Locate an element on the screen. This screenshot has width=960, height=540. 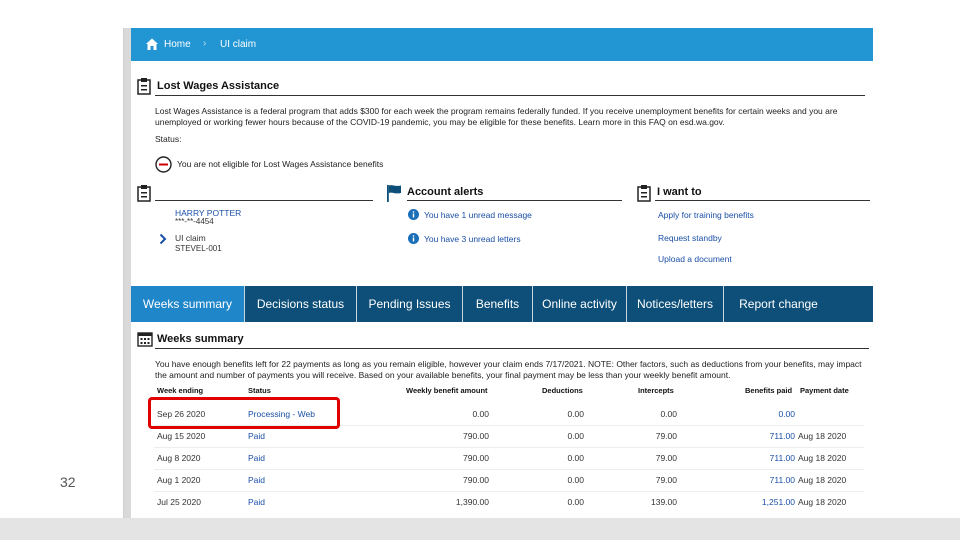
col-week-ending: Week ending is located at coordinates (180, 390).